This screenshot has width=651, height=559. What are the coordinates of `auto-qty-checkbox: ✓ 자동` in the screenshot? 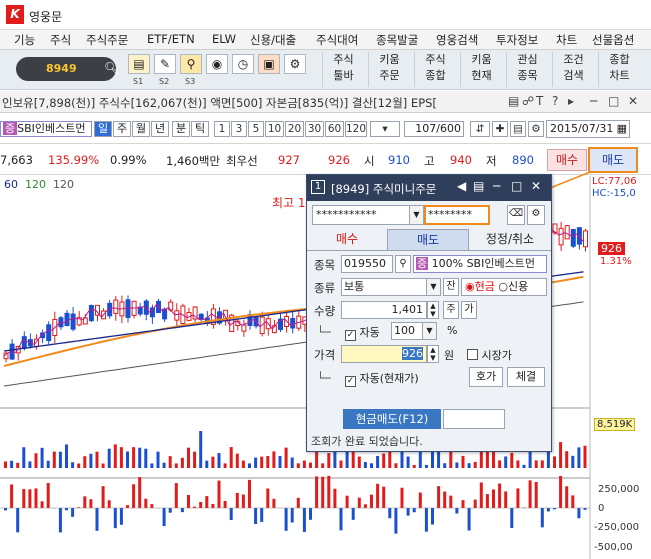 It's located at (362, 332).